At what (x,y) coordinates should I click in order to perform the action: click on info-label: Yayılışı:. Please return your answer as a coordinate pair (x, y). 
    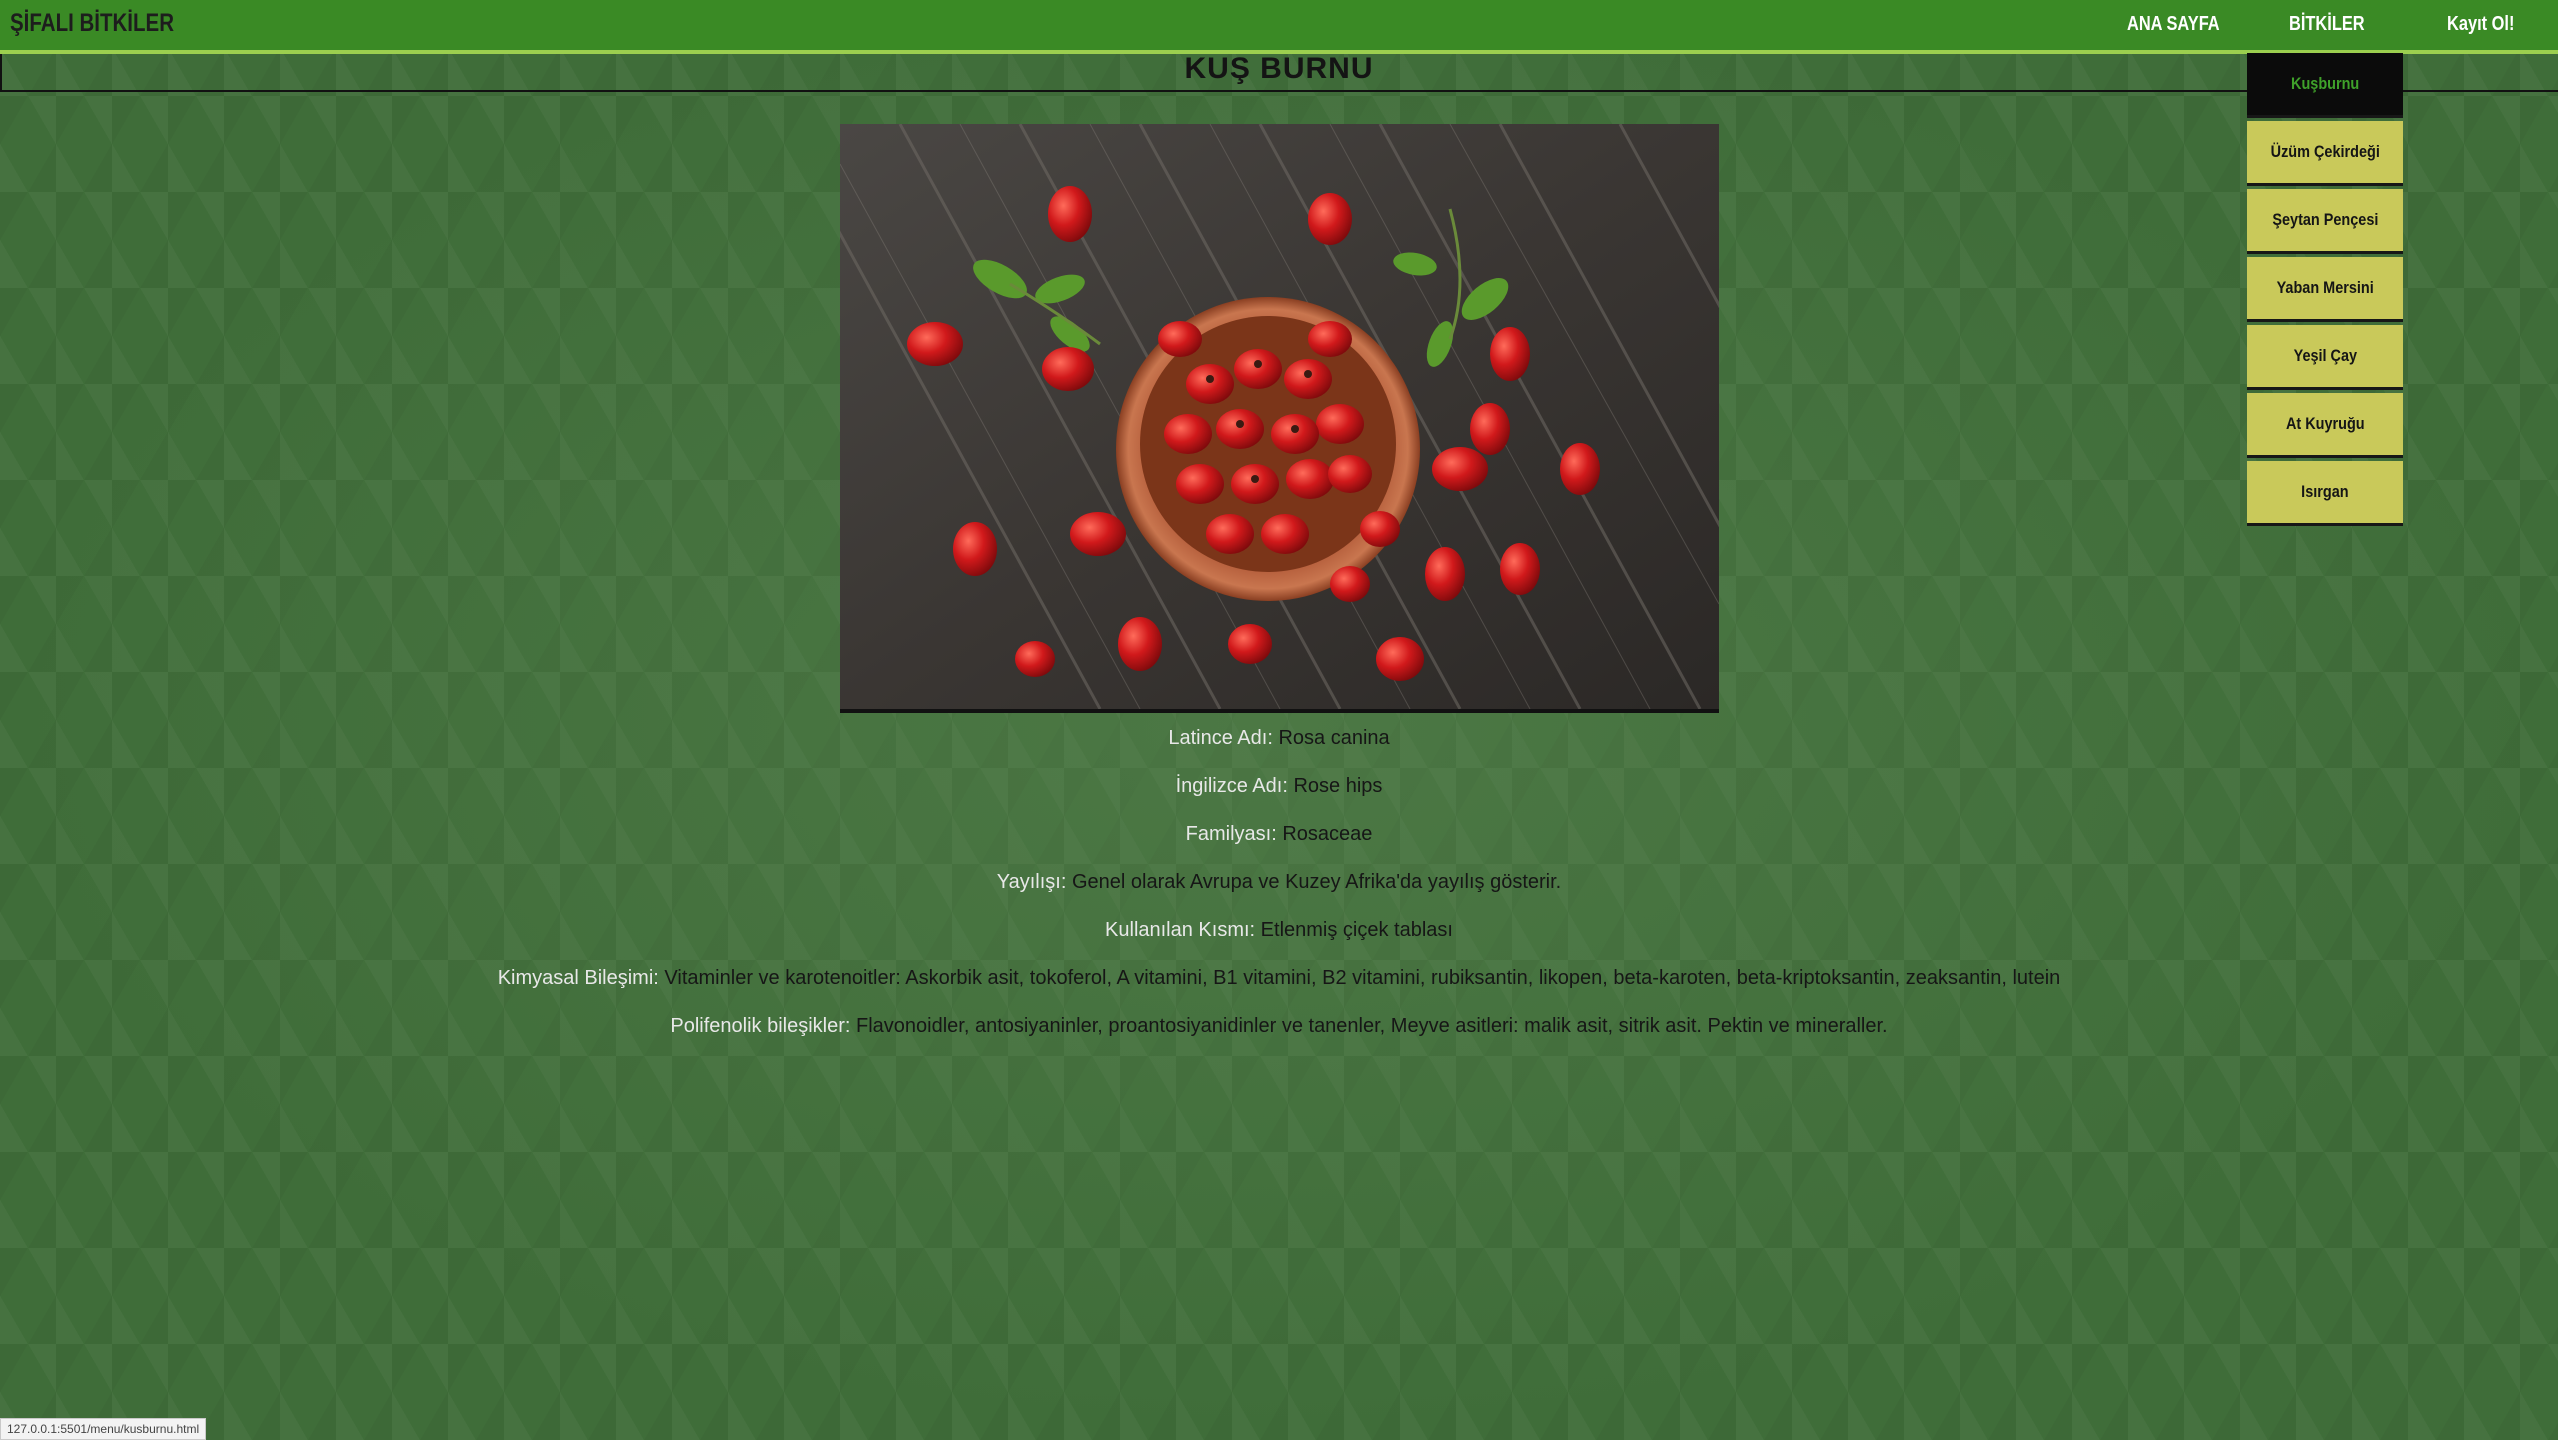
    Looking at the image, I should click on (1031, 882).